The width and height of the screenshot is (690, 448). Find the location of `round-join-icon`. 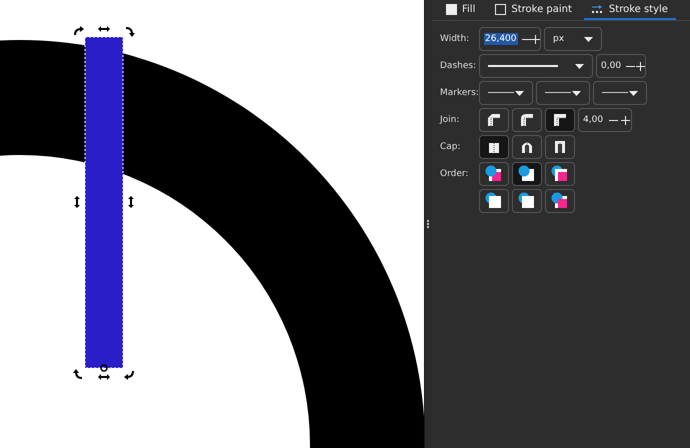

round-join-icon is located at coordinates (527, 120).